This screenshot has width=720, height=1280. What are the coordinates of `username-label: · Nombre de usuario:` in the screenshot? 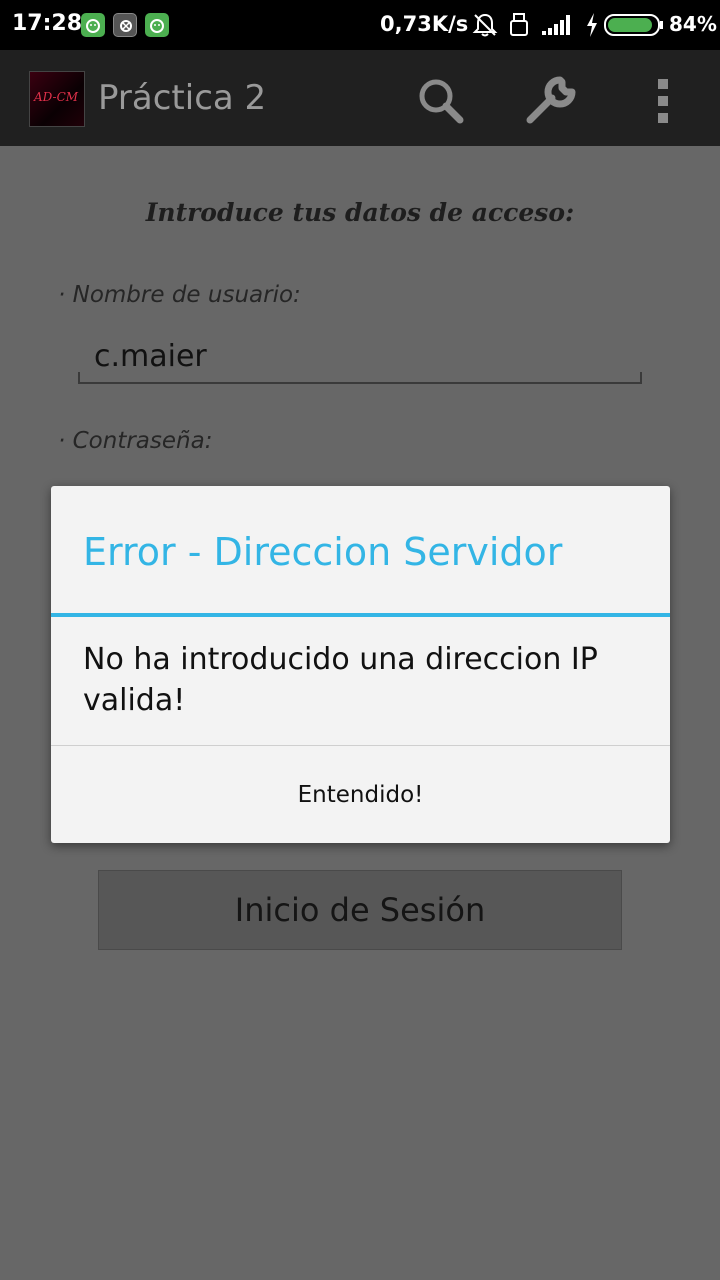 It's located at (179, 295).